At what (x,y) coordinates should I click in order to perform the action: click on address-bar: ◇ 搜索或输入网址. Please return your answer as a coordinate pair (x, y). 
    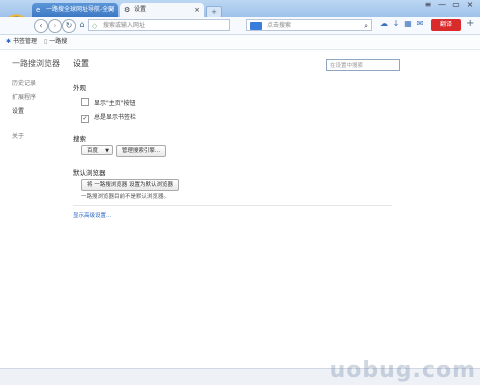
    Looking at the image, I should click on (159, 25).